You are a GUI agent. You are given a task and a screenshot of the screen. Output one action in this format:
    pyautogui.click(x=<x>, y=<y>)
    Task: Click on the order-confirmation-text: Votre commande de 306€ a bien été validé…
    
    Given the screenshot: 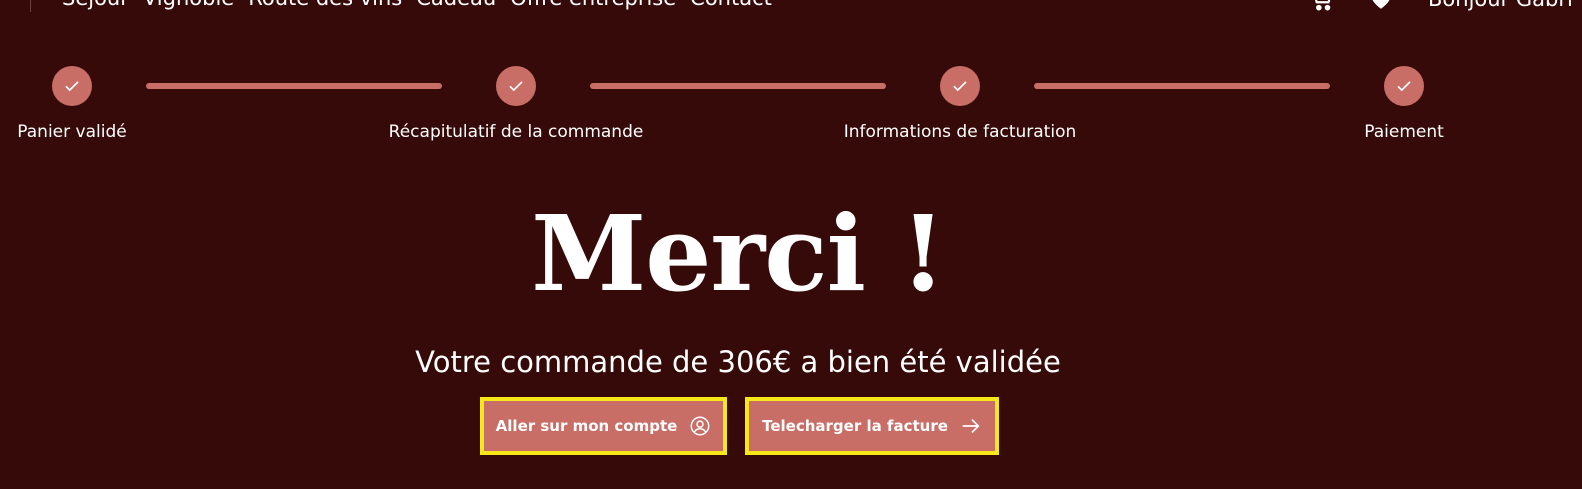 What is the action you would take?
    pyautogui.click(x=738, y=362)
    